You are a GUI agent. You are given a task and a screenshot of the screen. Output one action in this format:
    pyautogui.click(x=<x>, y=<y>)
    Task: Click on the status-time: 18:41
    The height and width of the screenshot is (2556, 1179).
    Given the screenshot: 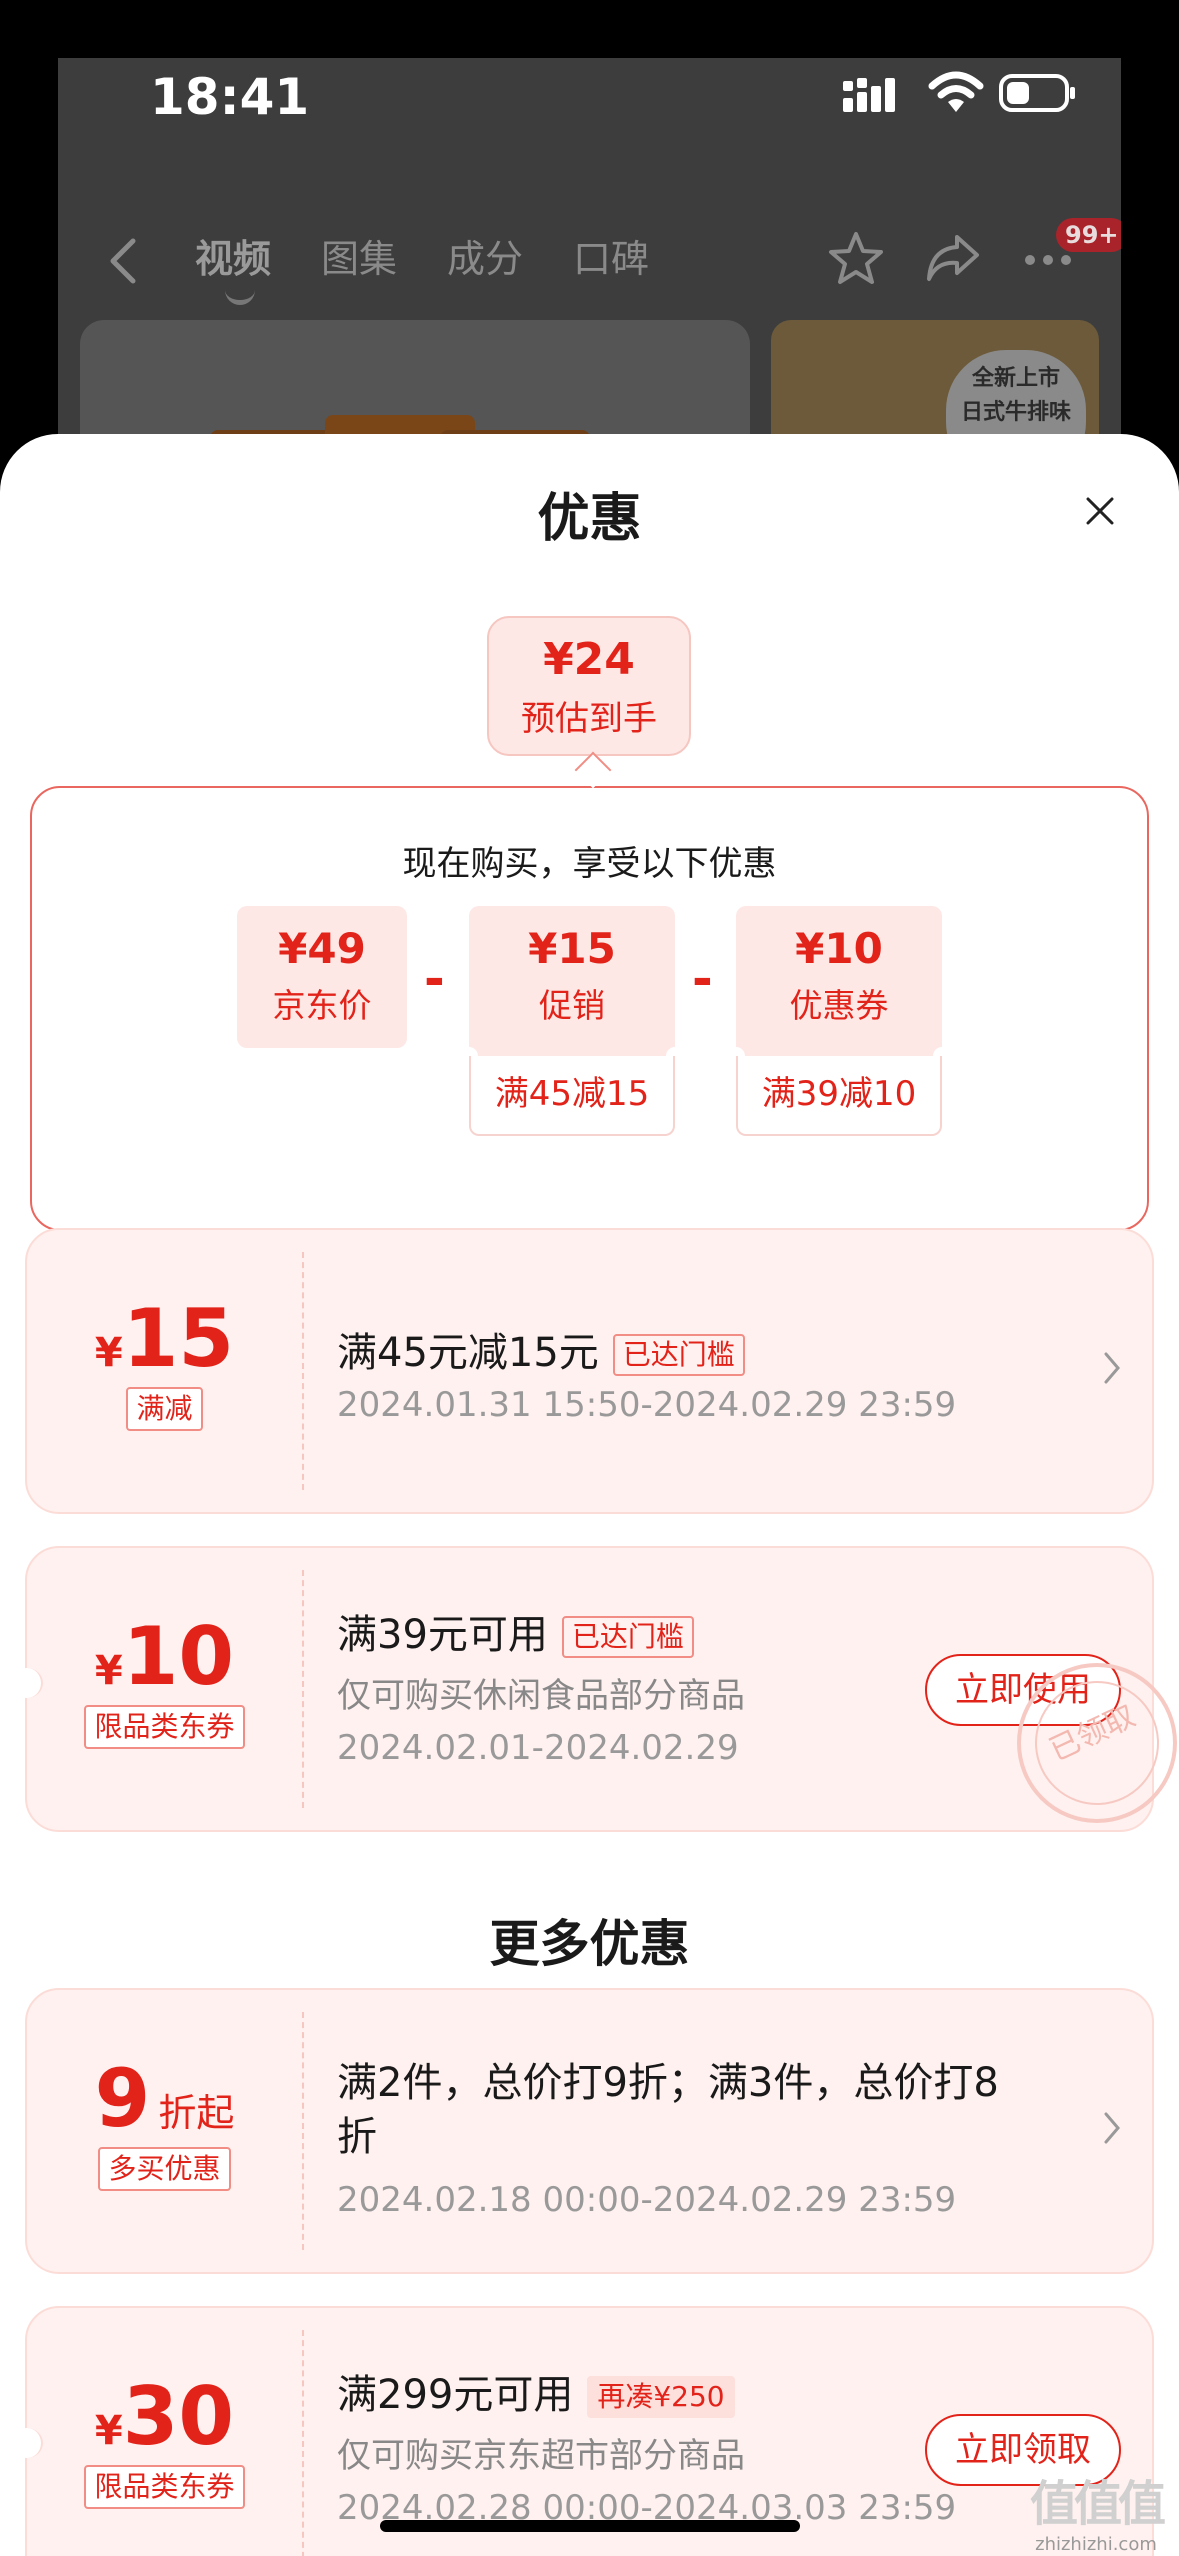 What is the action you would take?
    pyautogui.click(x=230, y=97)
    